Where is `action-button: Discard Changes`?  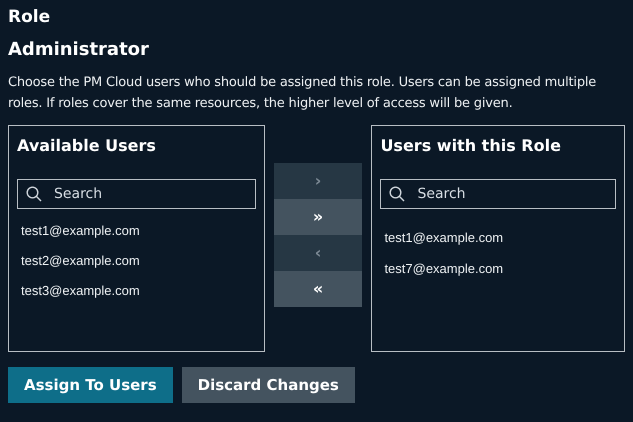
action-button: Discard Changes is located at coordinates (268, 385).